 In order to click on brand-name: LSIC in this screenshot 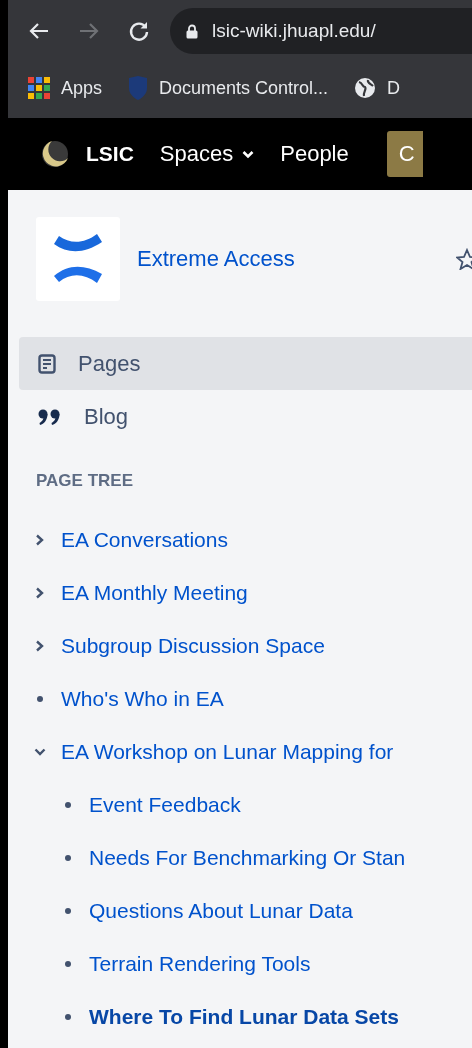, I will do `click(110, 154)`.